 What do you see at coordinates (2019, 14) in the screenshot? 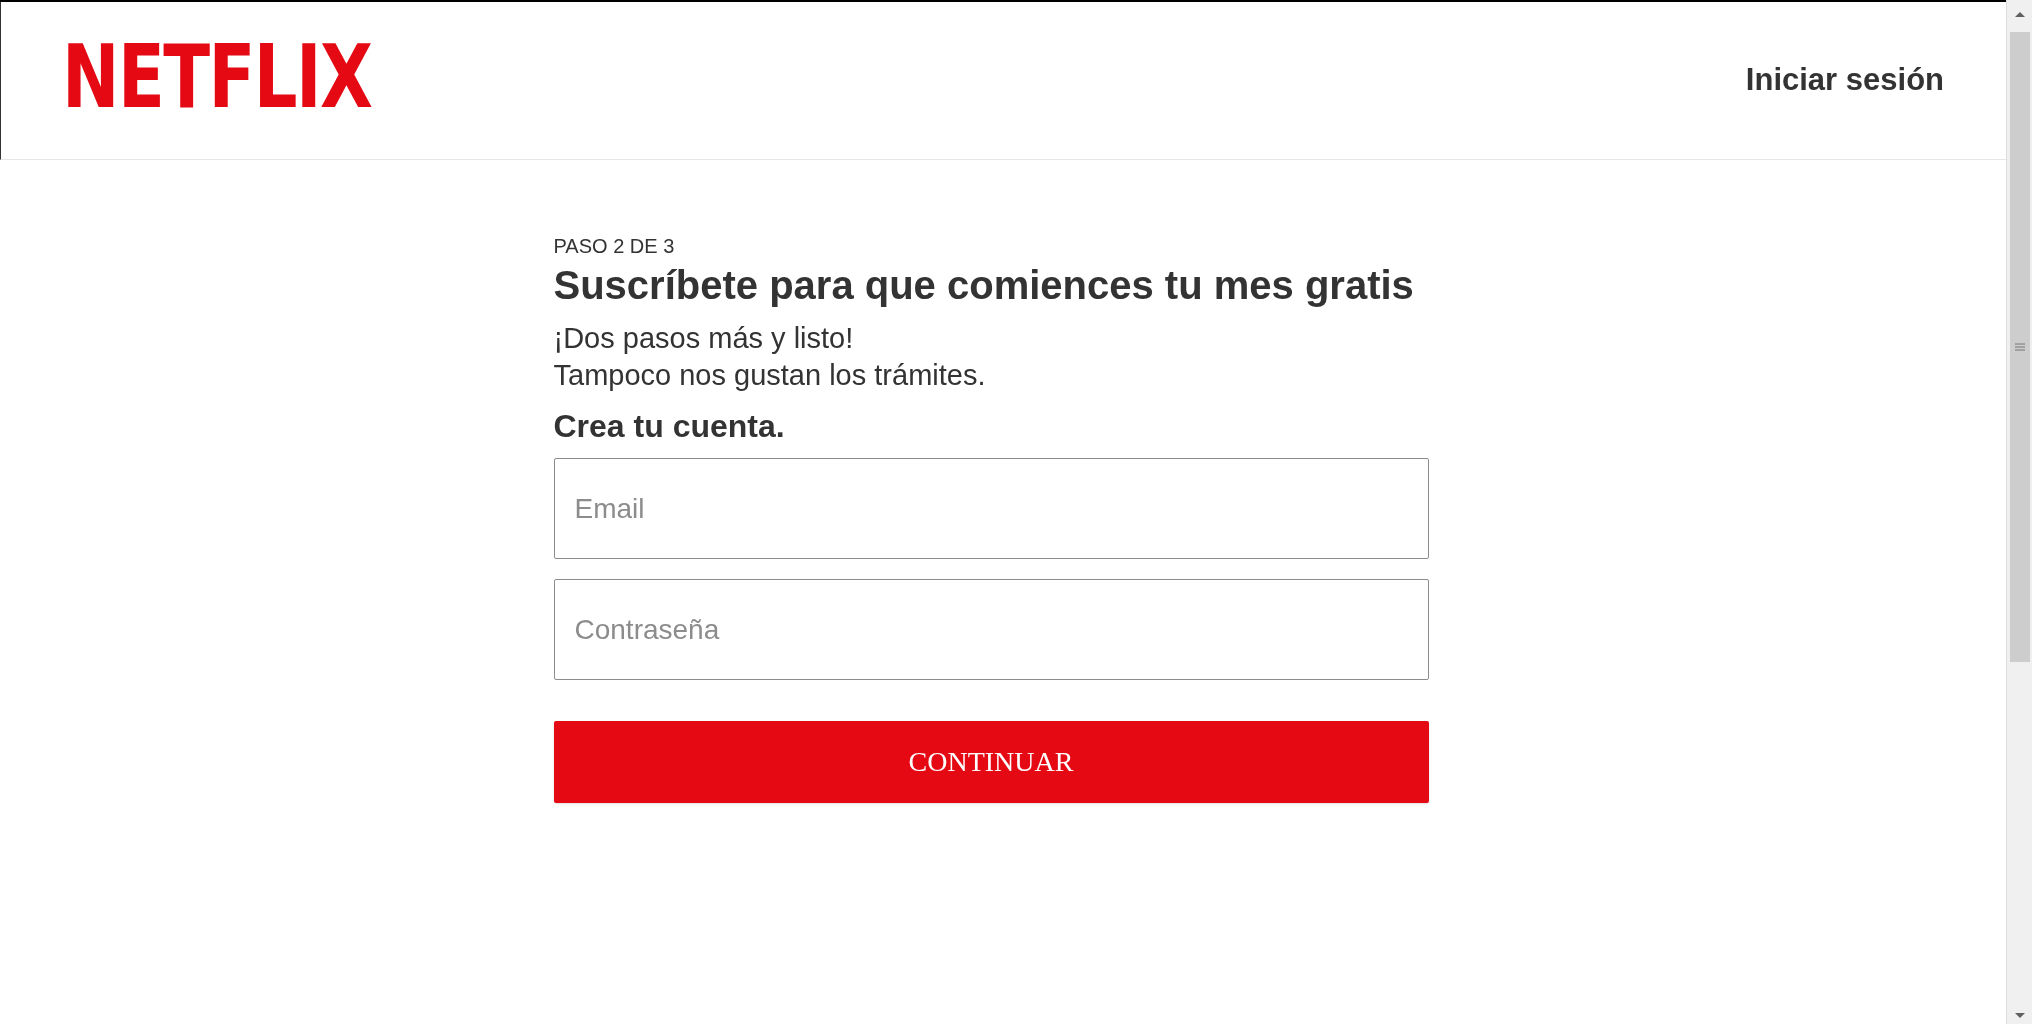
I see `scroll-up-icon` at bounding box center [2019, 14].